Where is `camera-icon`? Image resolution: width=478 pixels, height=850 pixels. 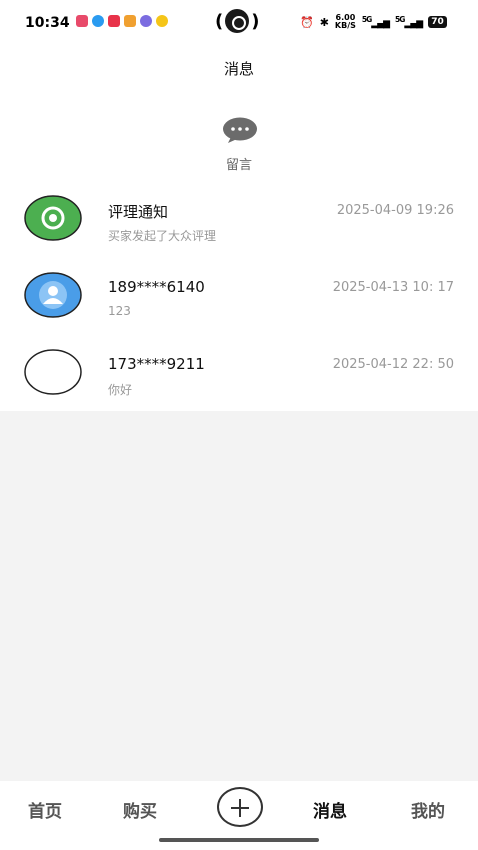
camera-icon is located at coordinates (237, 21).